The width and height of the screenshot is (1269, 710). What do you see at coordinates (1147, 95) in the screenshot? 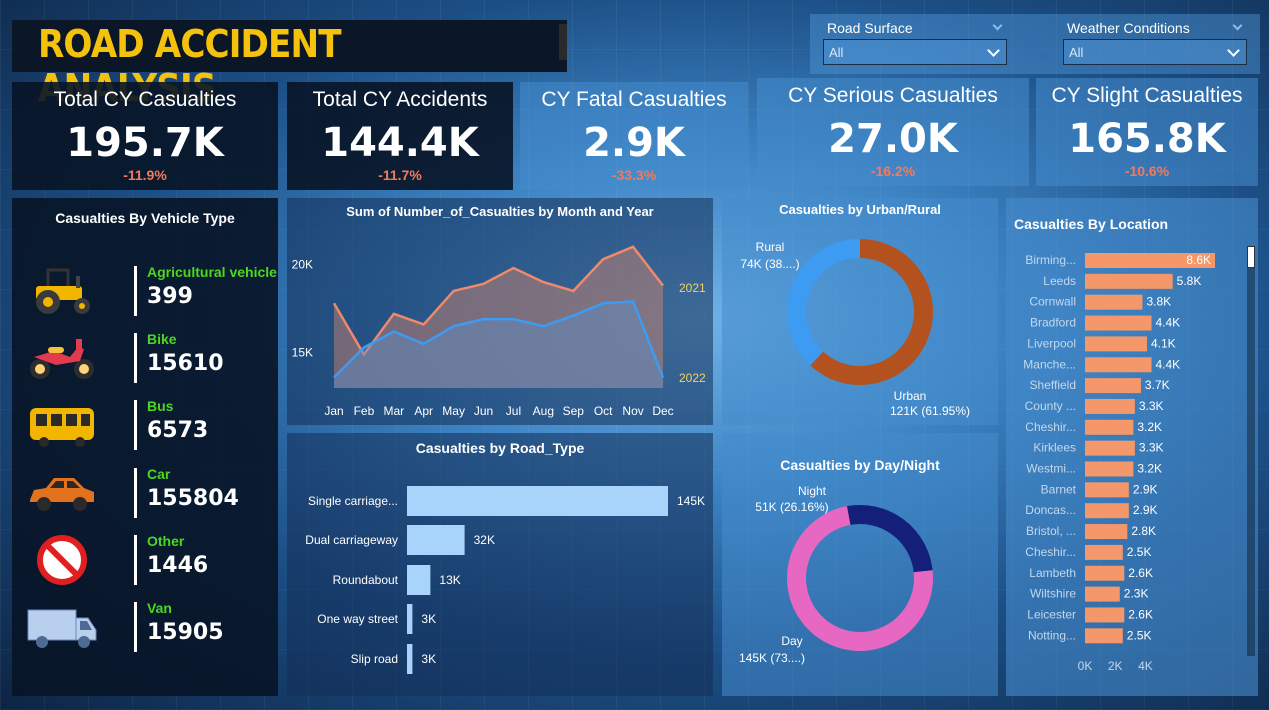
I see `kpi-title: CY Slight Casualties` at bounding box center [1147, 95].